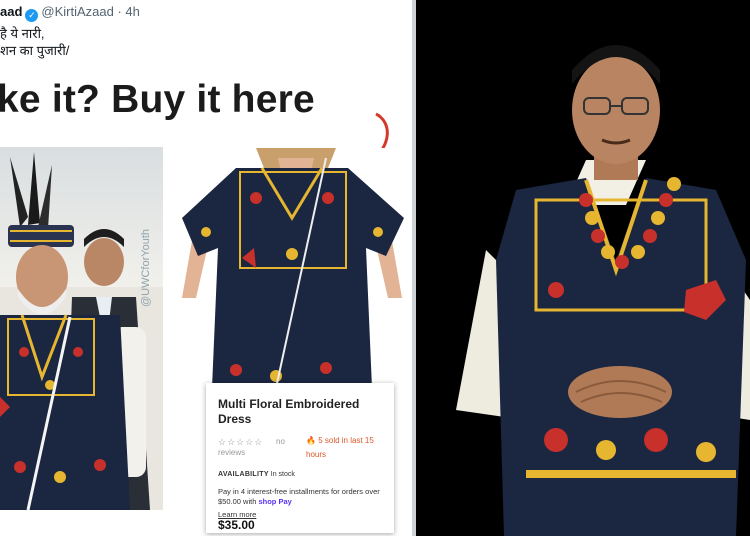  Describe the element at coordinates (311, 440) in the screenshot. I see `fire-icon: 🔥` at that location.